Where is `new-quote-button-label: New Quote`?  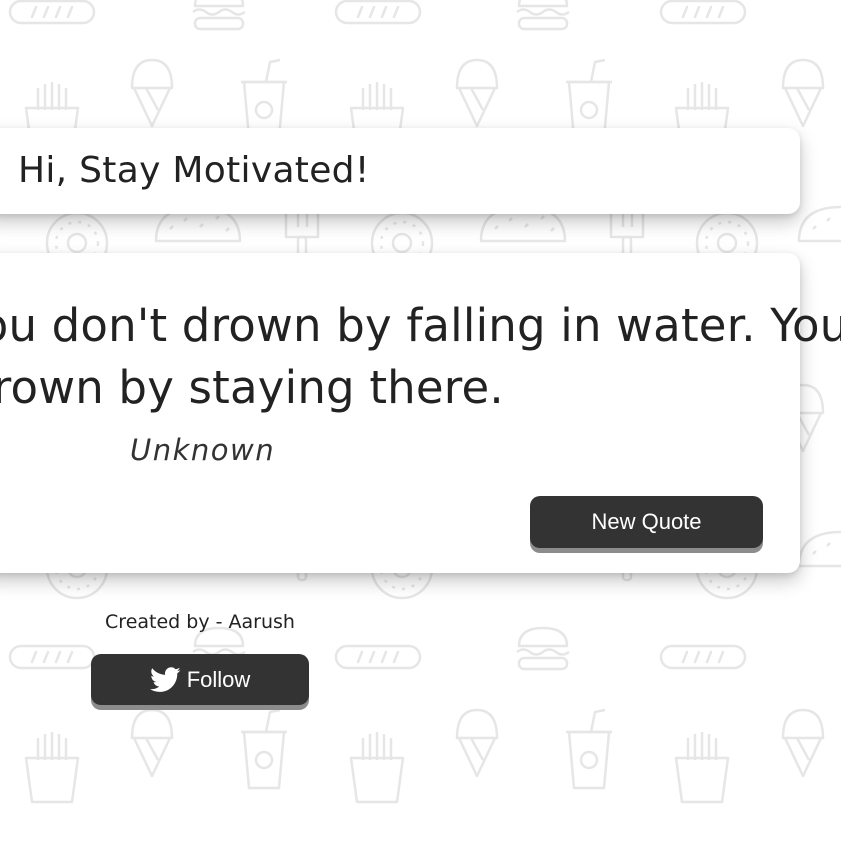
new-quote-button-label: New Quote is located at coordinates (646, 521).